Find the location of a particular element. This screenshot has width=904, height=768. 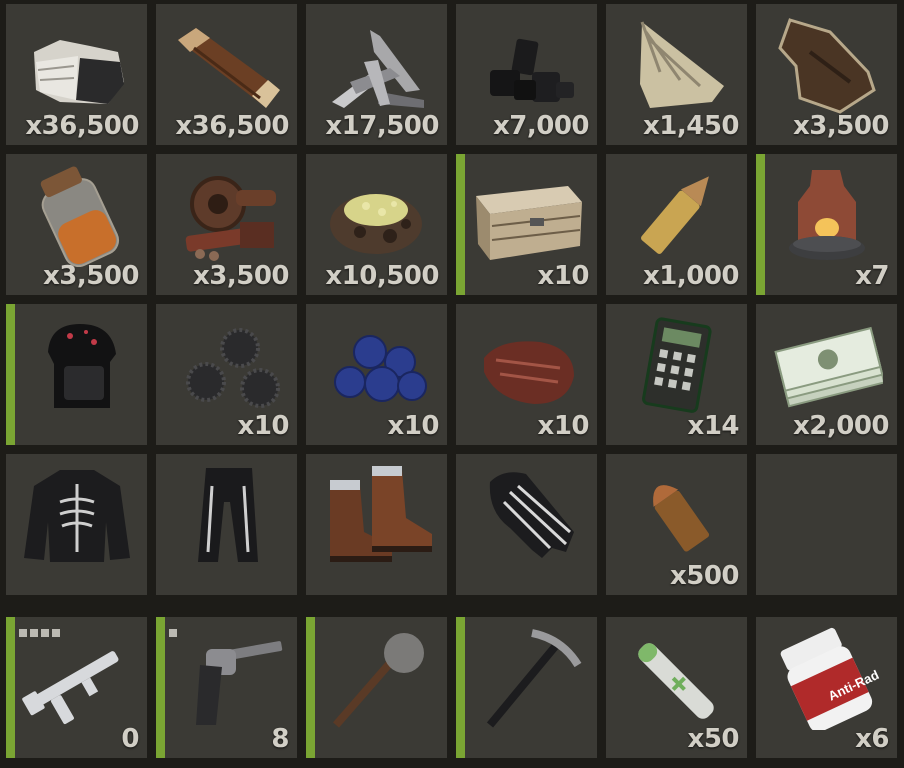

inventory-slot: x500 is located at coordinates (676, 524).